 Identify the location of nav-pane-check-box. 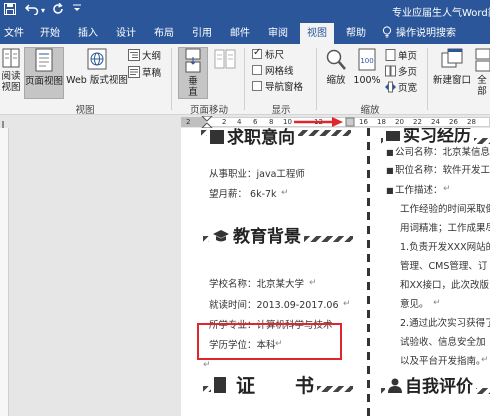
(257, 86).